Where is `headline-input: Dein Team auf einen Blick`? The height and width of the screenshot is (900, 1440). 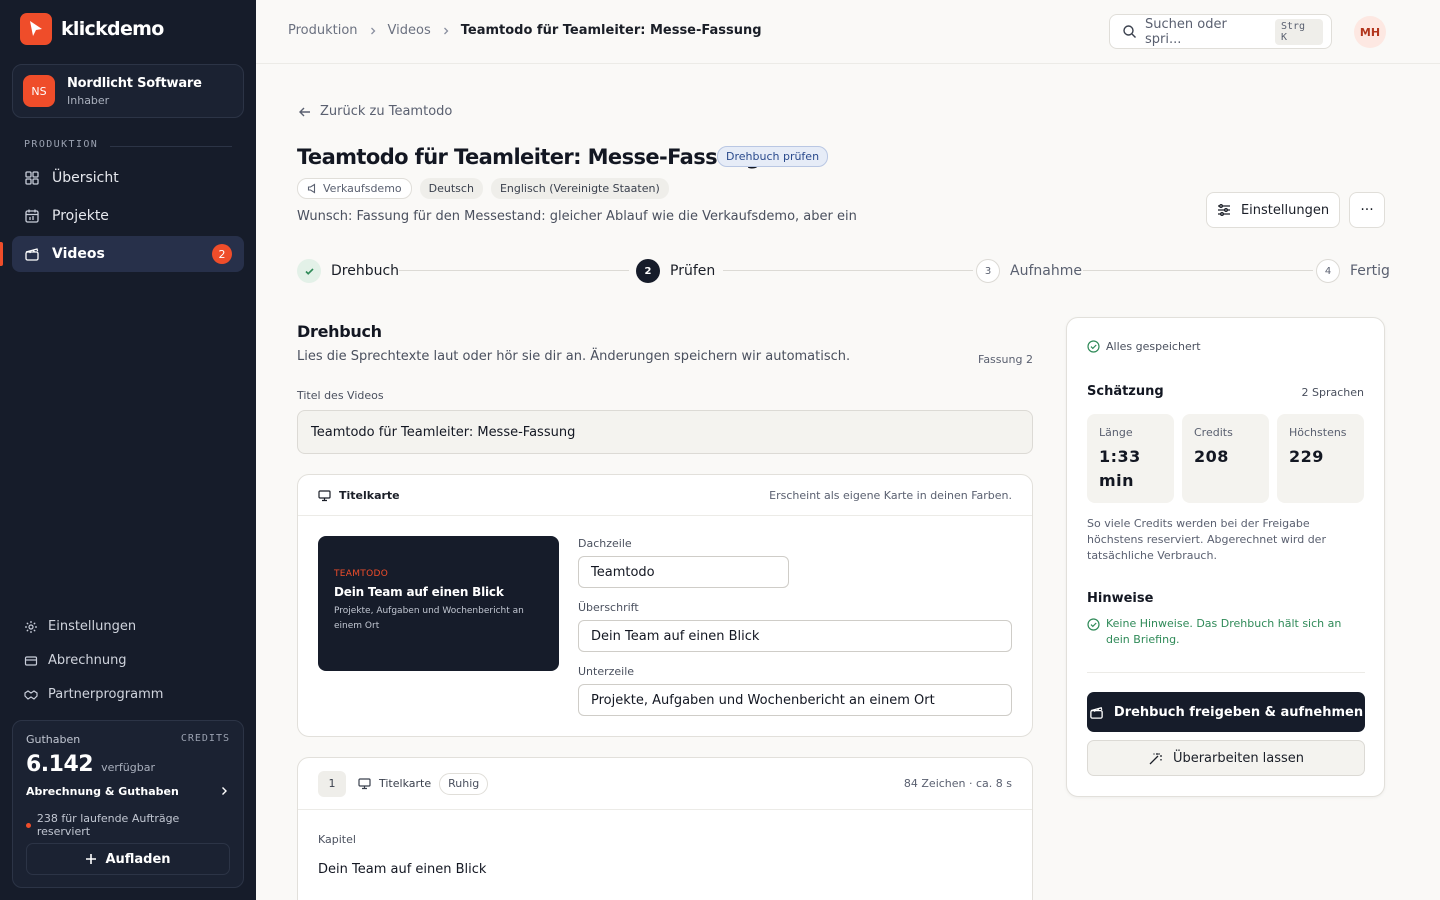
headline-input: Dein Team auf einen Blick is located at coordinates (795, 636).